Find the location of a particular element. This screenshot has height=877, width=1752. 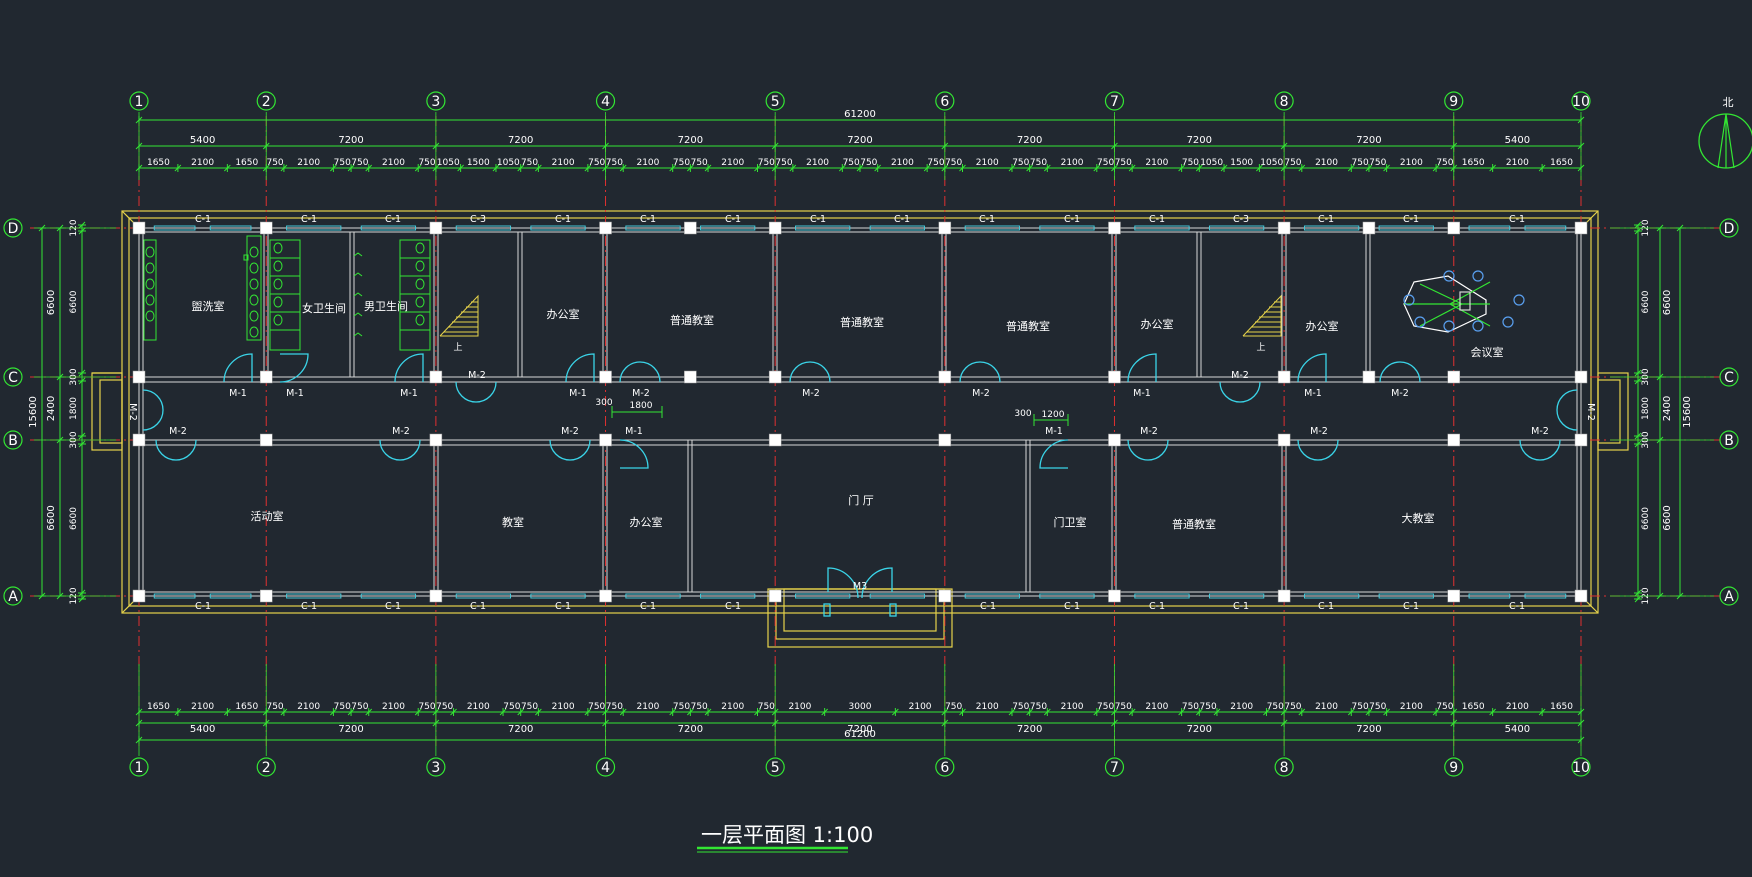

dimension-label: 1500 is located at coordinates (478, 163).